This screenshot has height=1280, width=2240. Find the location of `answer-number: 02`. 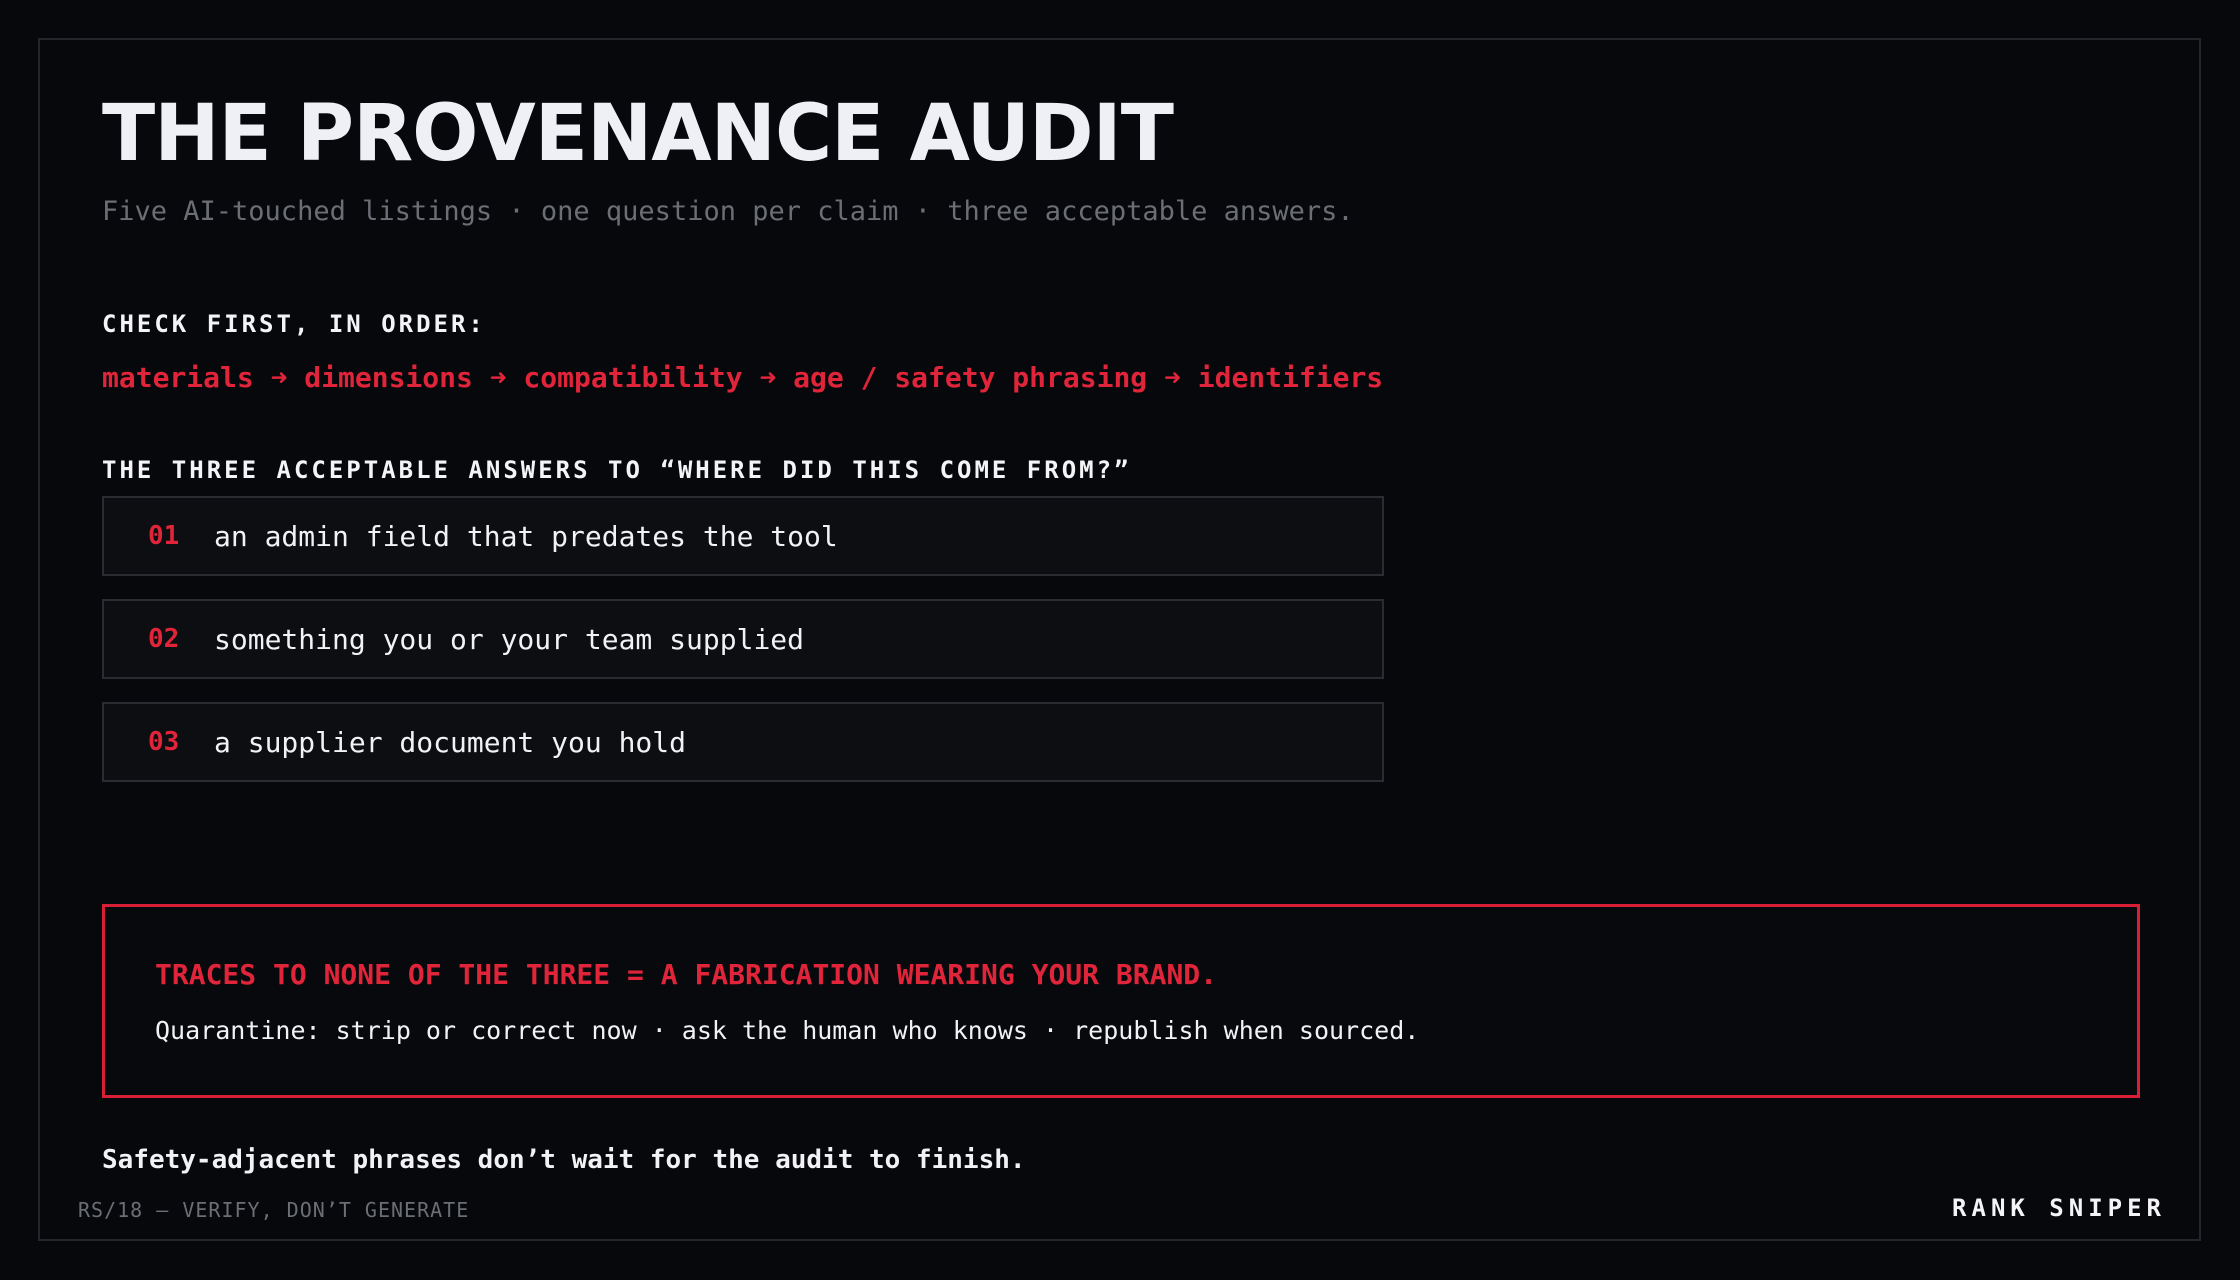

answer-number: 02 is located at coordinates (164, 639).